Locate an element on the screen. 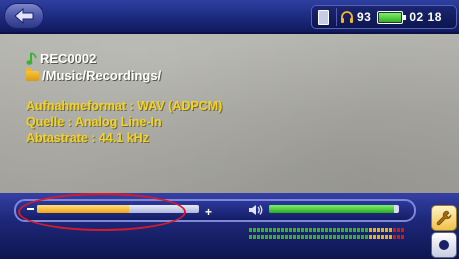  back-icon is located at coordinates (24, 16).